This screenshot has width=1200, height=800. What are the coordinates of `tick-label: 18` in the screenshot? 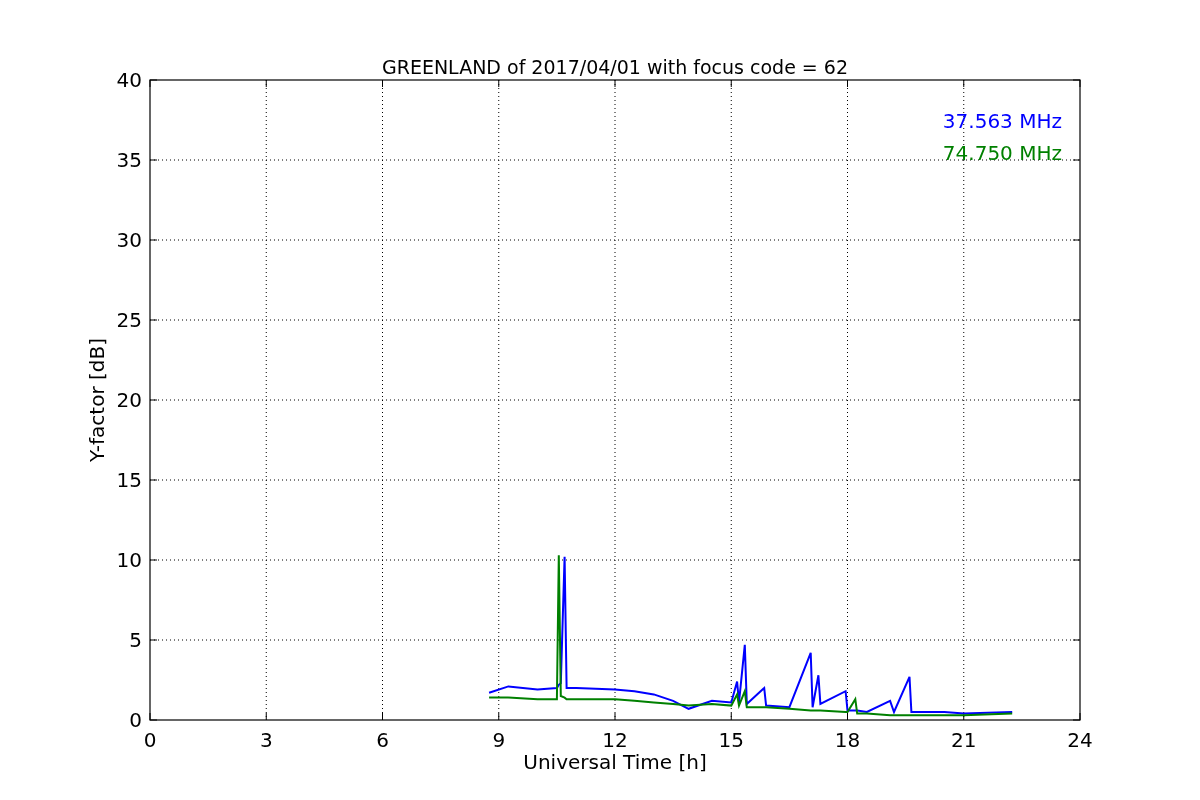 It's located at (847, 740).